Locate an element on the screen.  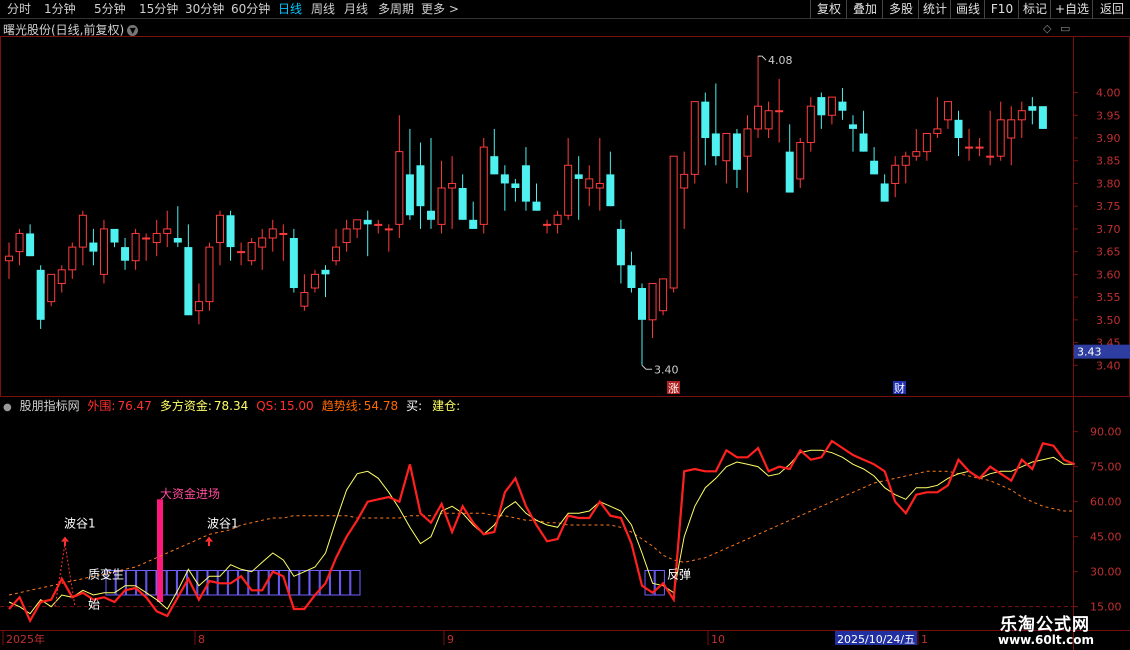
indicator-menu-icon: ● is located at coordinates (7, 407).